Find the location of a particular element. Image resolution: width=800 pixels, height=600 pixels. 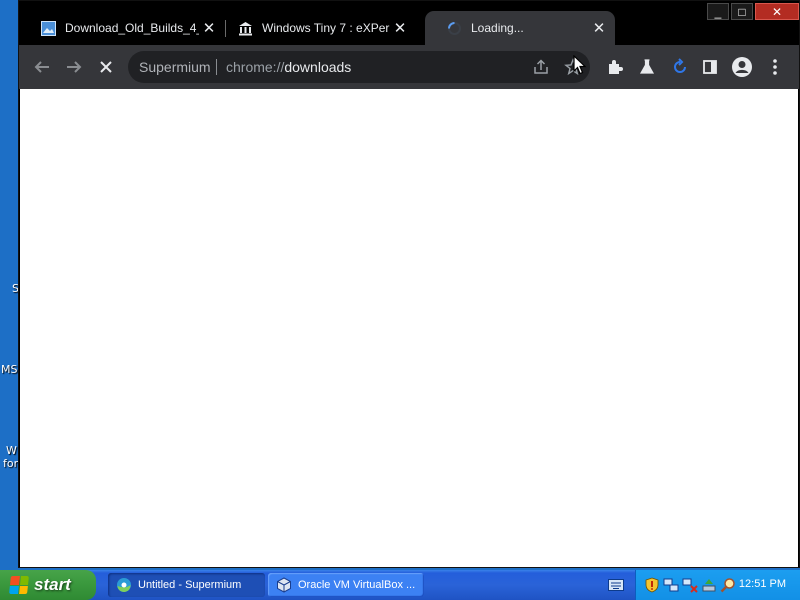

desktop-icon-label: W is located at coordinates (11, 450).